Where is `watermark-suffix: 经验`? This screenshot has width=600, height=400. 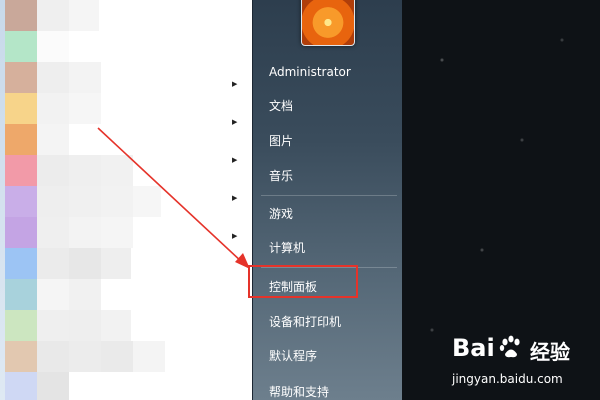 watermark-suffix: 经验 is located at coordinates (550, 352).